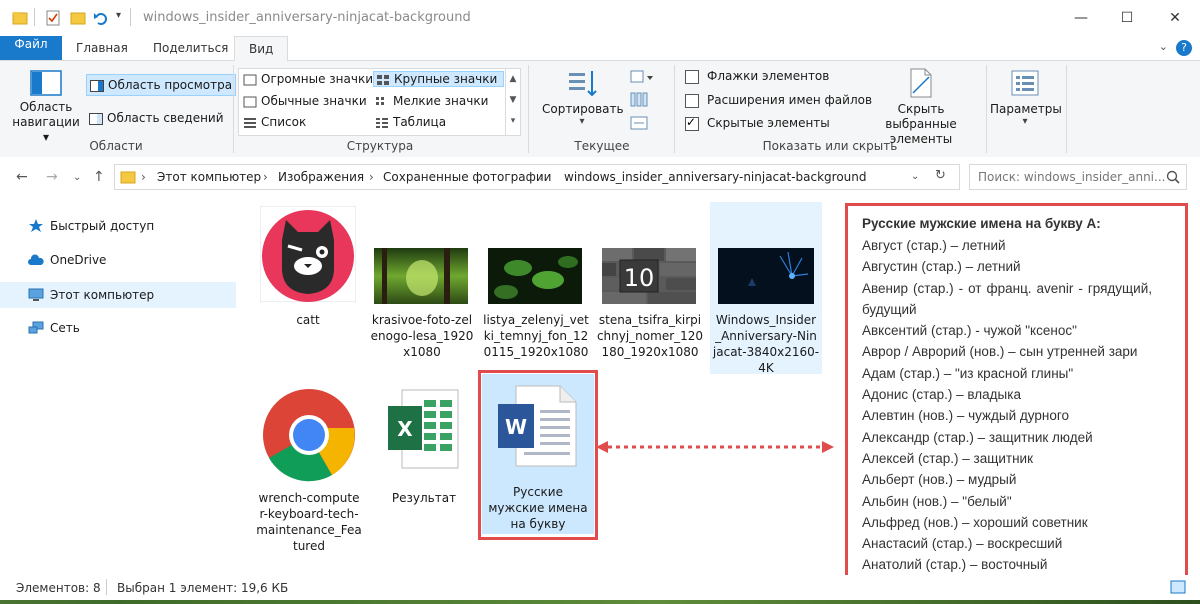 Image resolution: width=1200 pixels, height=604 pixels. What do you see at coordinates (116, 146) in the screenshot?
I see `group-label-panes: Области` at bounding box center [116, 146].